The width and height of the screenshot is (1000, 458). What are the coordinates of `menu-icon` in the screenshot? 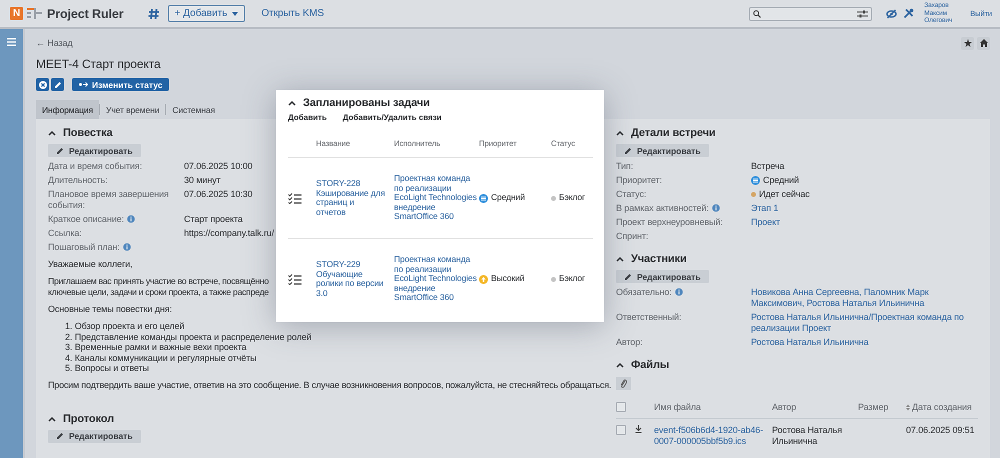 It's located at (11, 42).